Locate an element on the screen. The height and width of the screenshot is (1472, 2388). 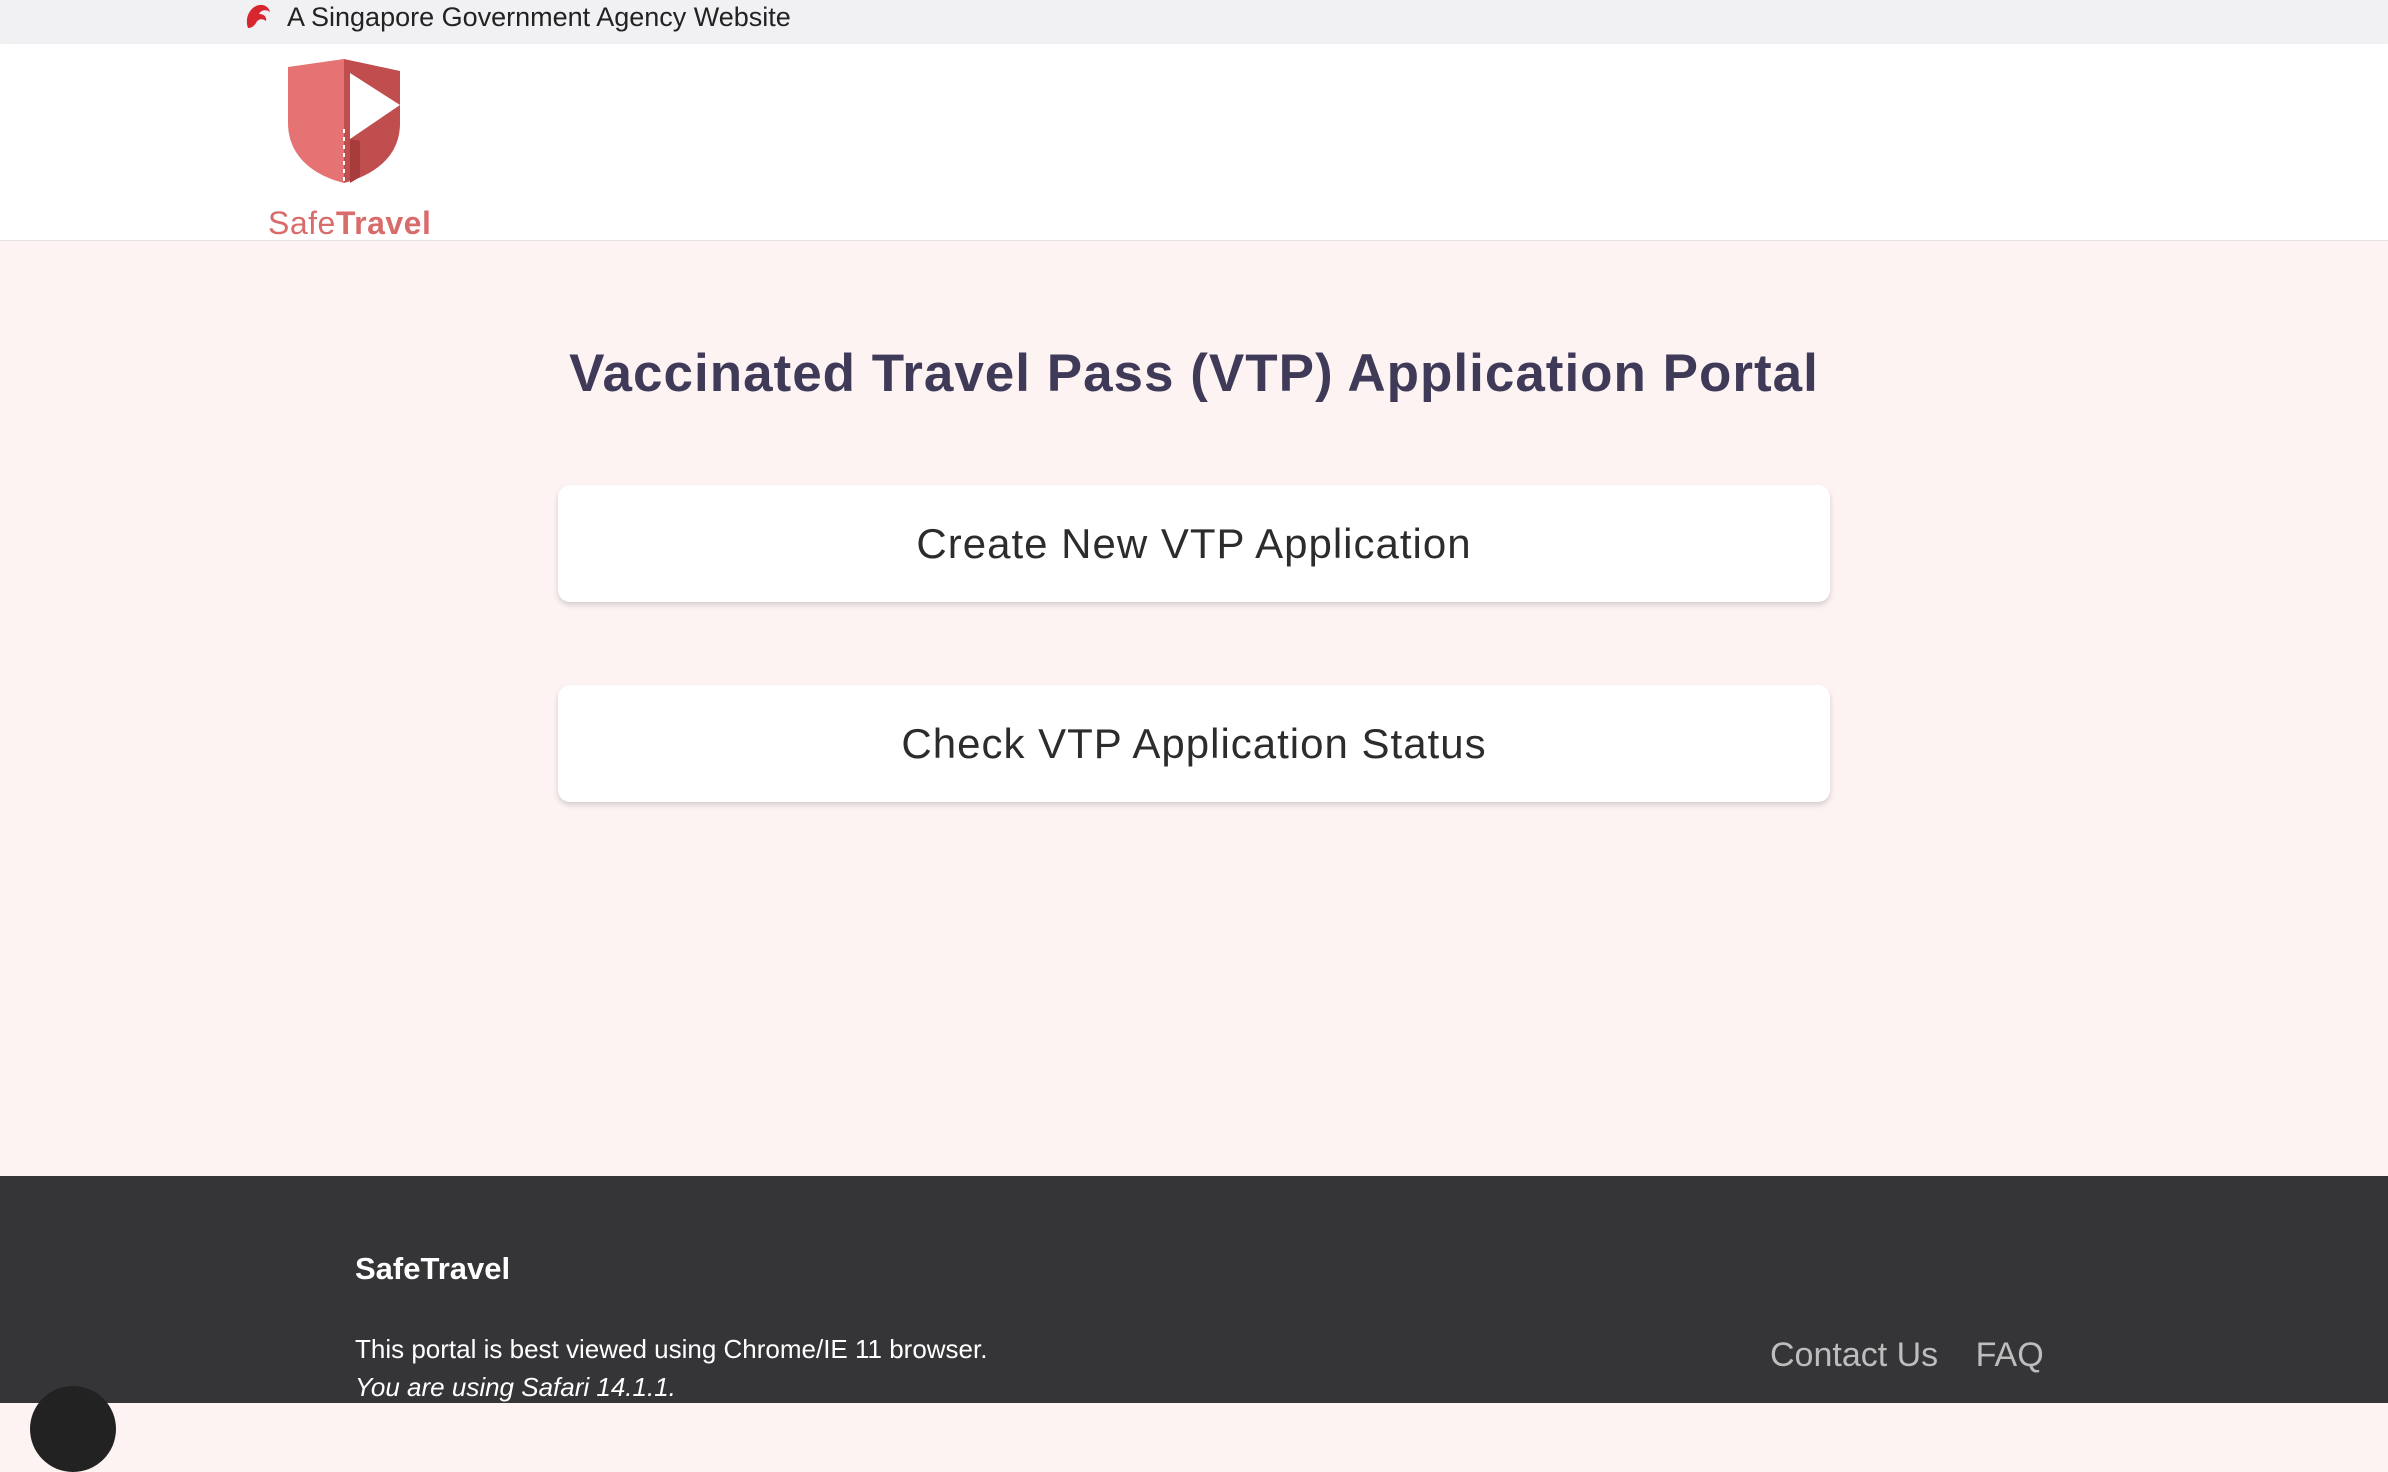
corner-widget is located at coordinates (73, 1429).